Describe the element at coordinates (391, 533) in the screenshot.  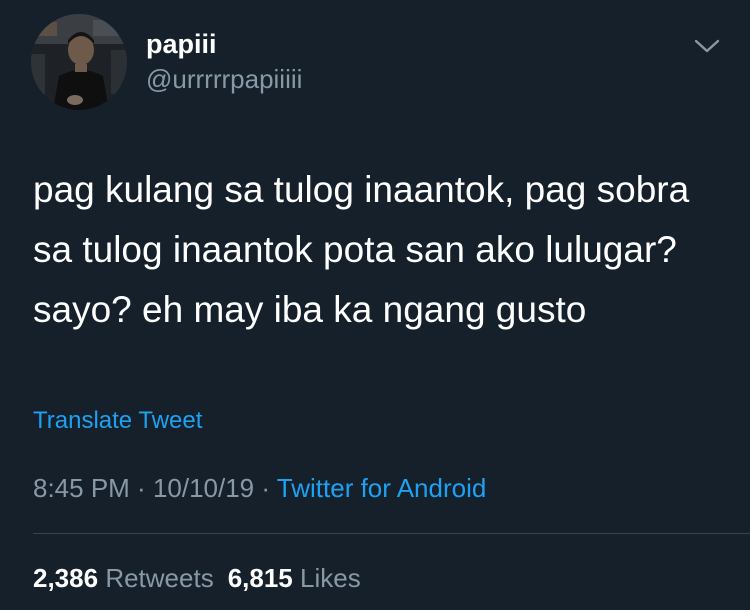
I see `divider` at that location.